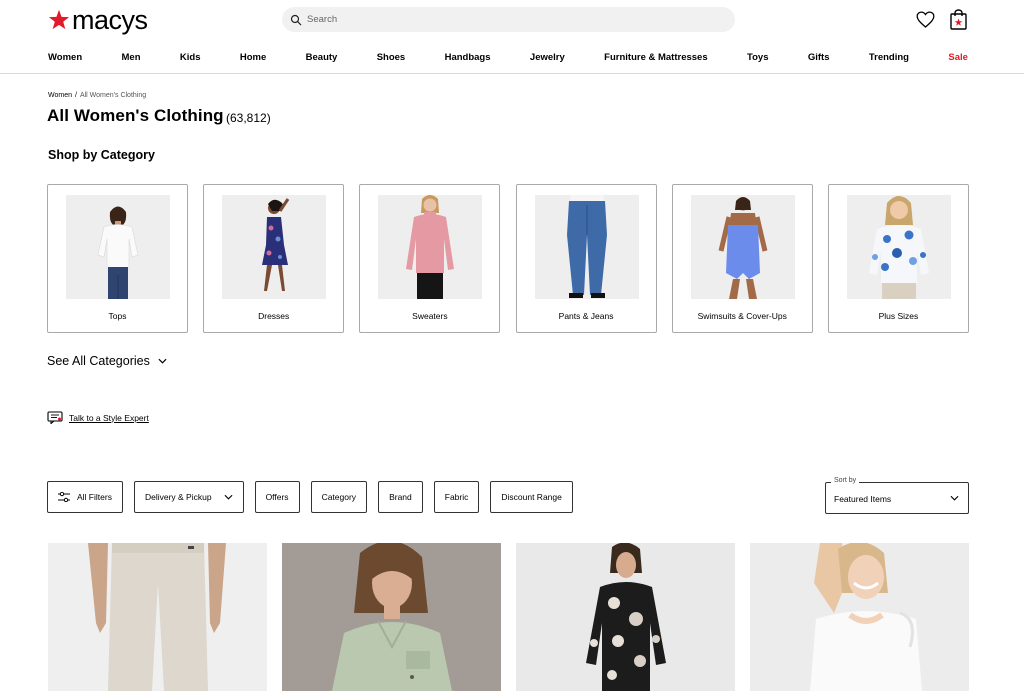 The image size is (1024, 691). I want to click on category-filter-button: Category, so click(339, 497).